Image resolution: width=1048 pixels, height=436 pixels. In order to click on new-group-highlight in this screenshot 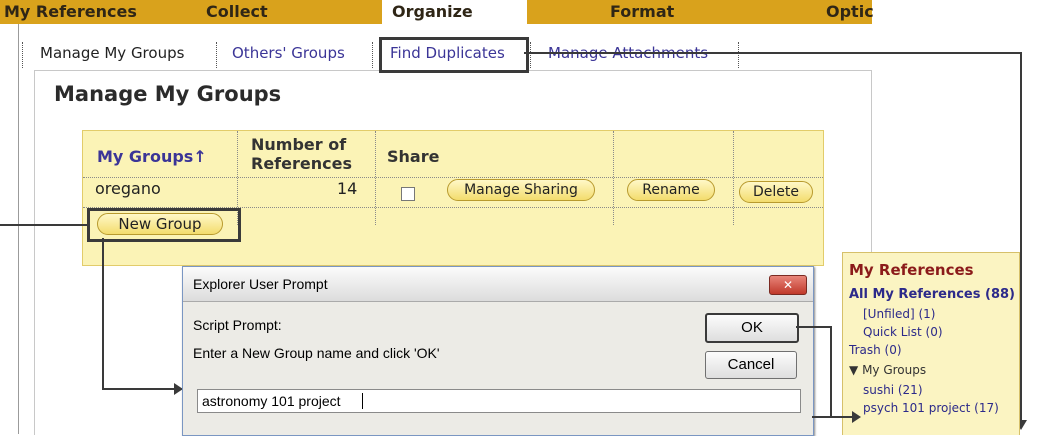, I will do `click(164, 225)`.